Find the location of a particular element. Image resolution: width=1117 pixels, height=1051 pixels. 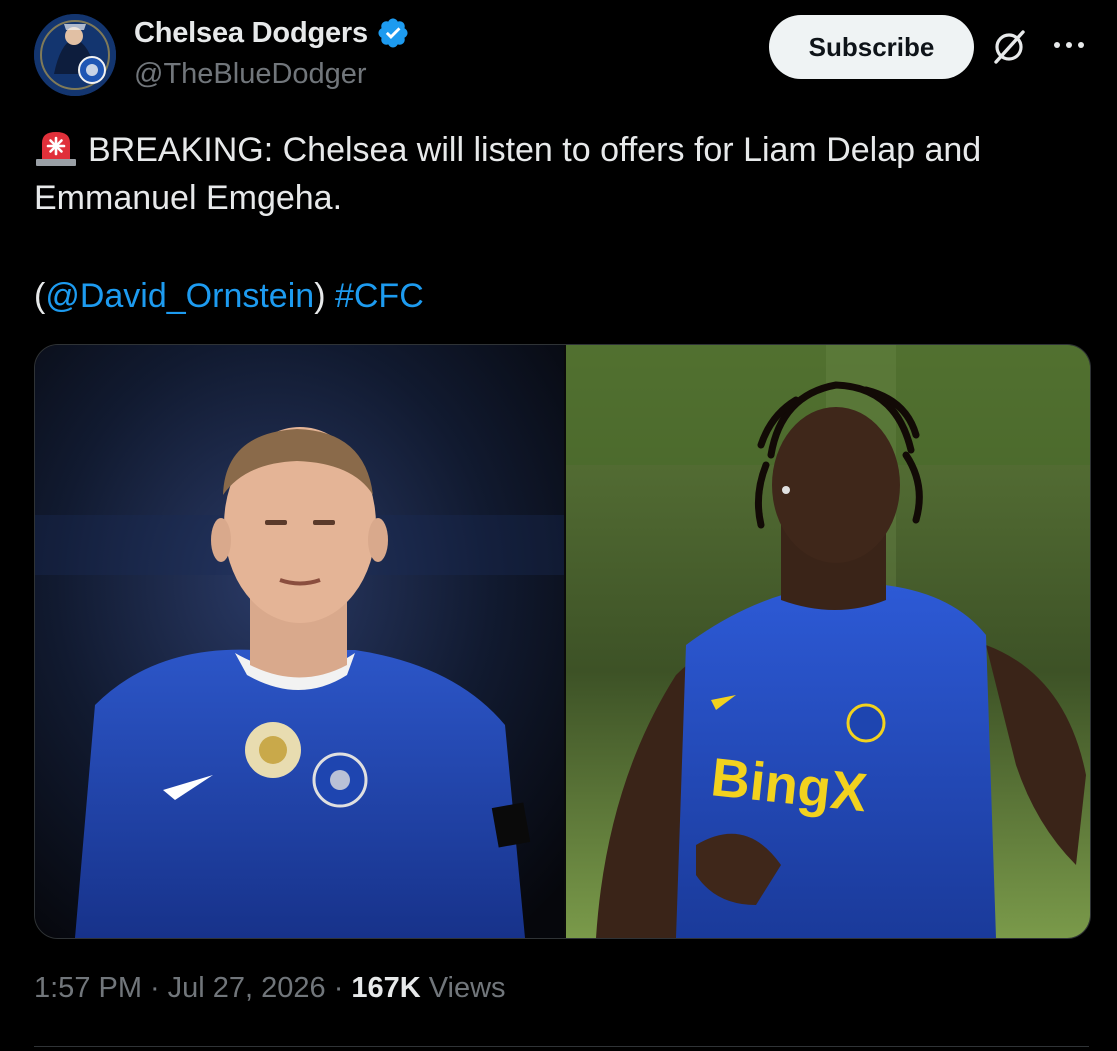

hashtag-link: #CFC is located at coordinates (379, 296).